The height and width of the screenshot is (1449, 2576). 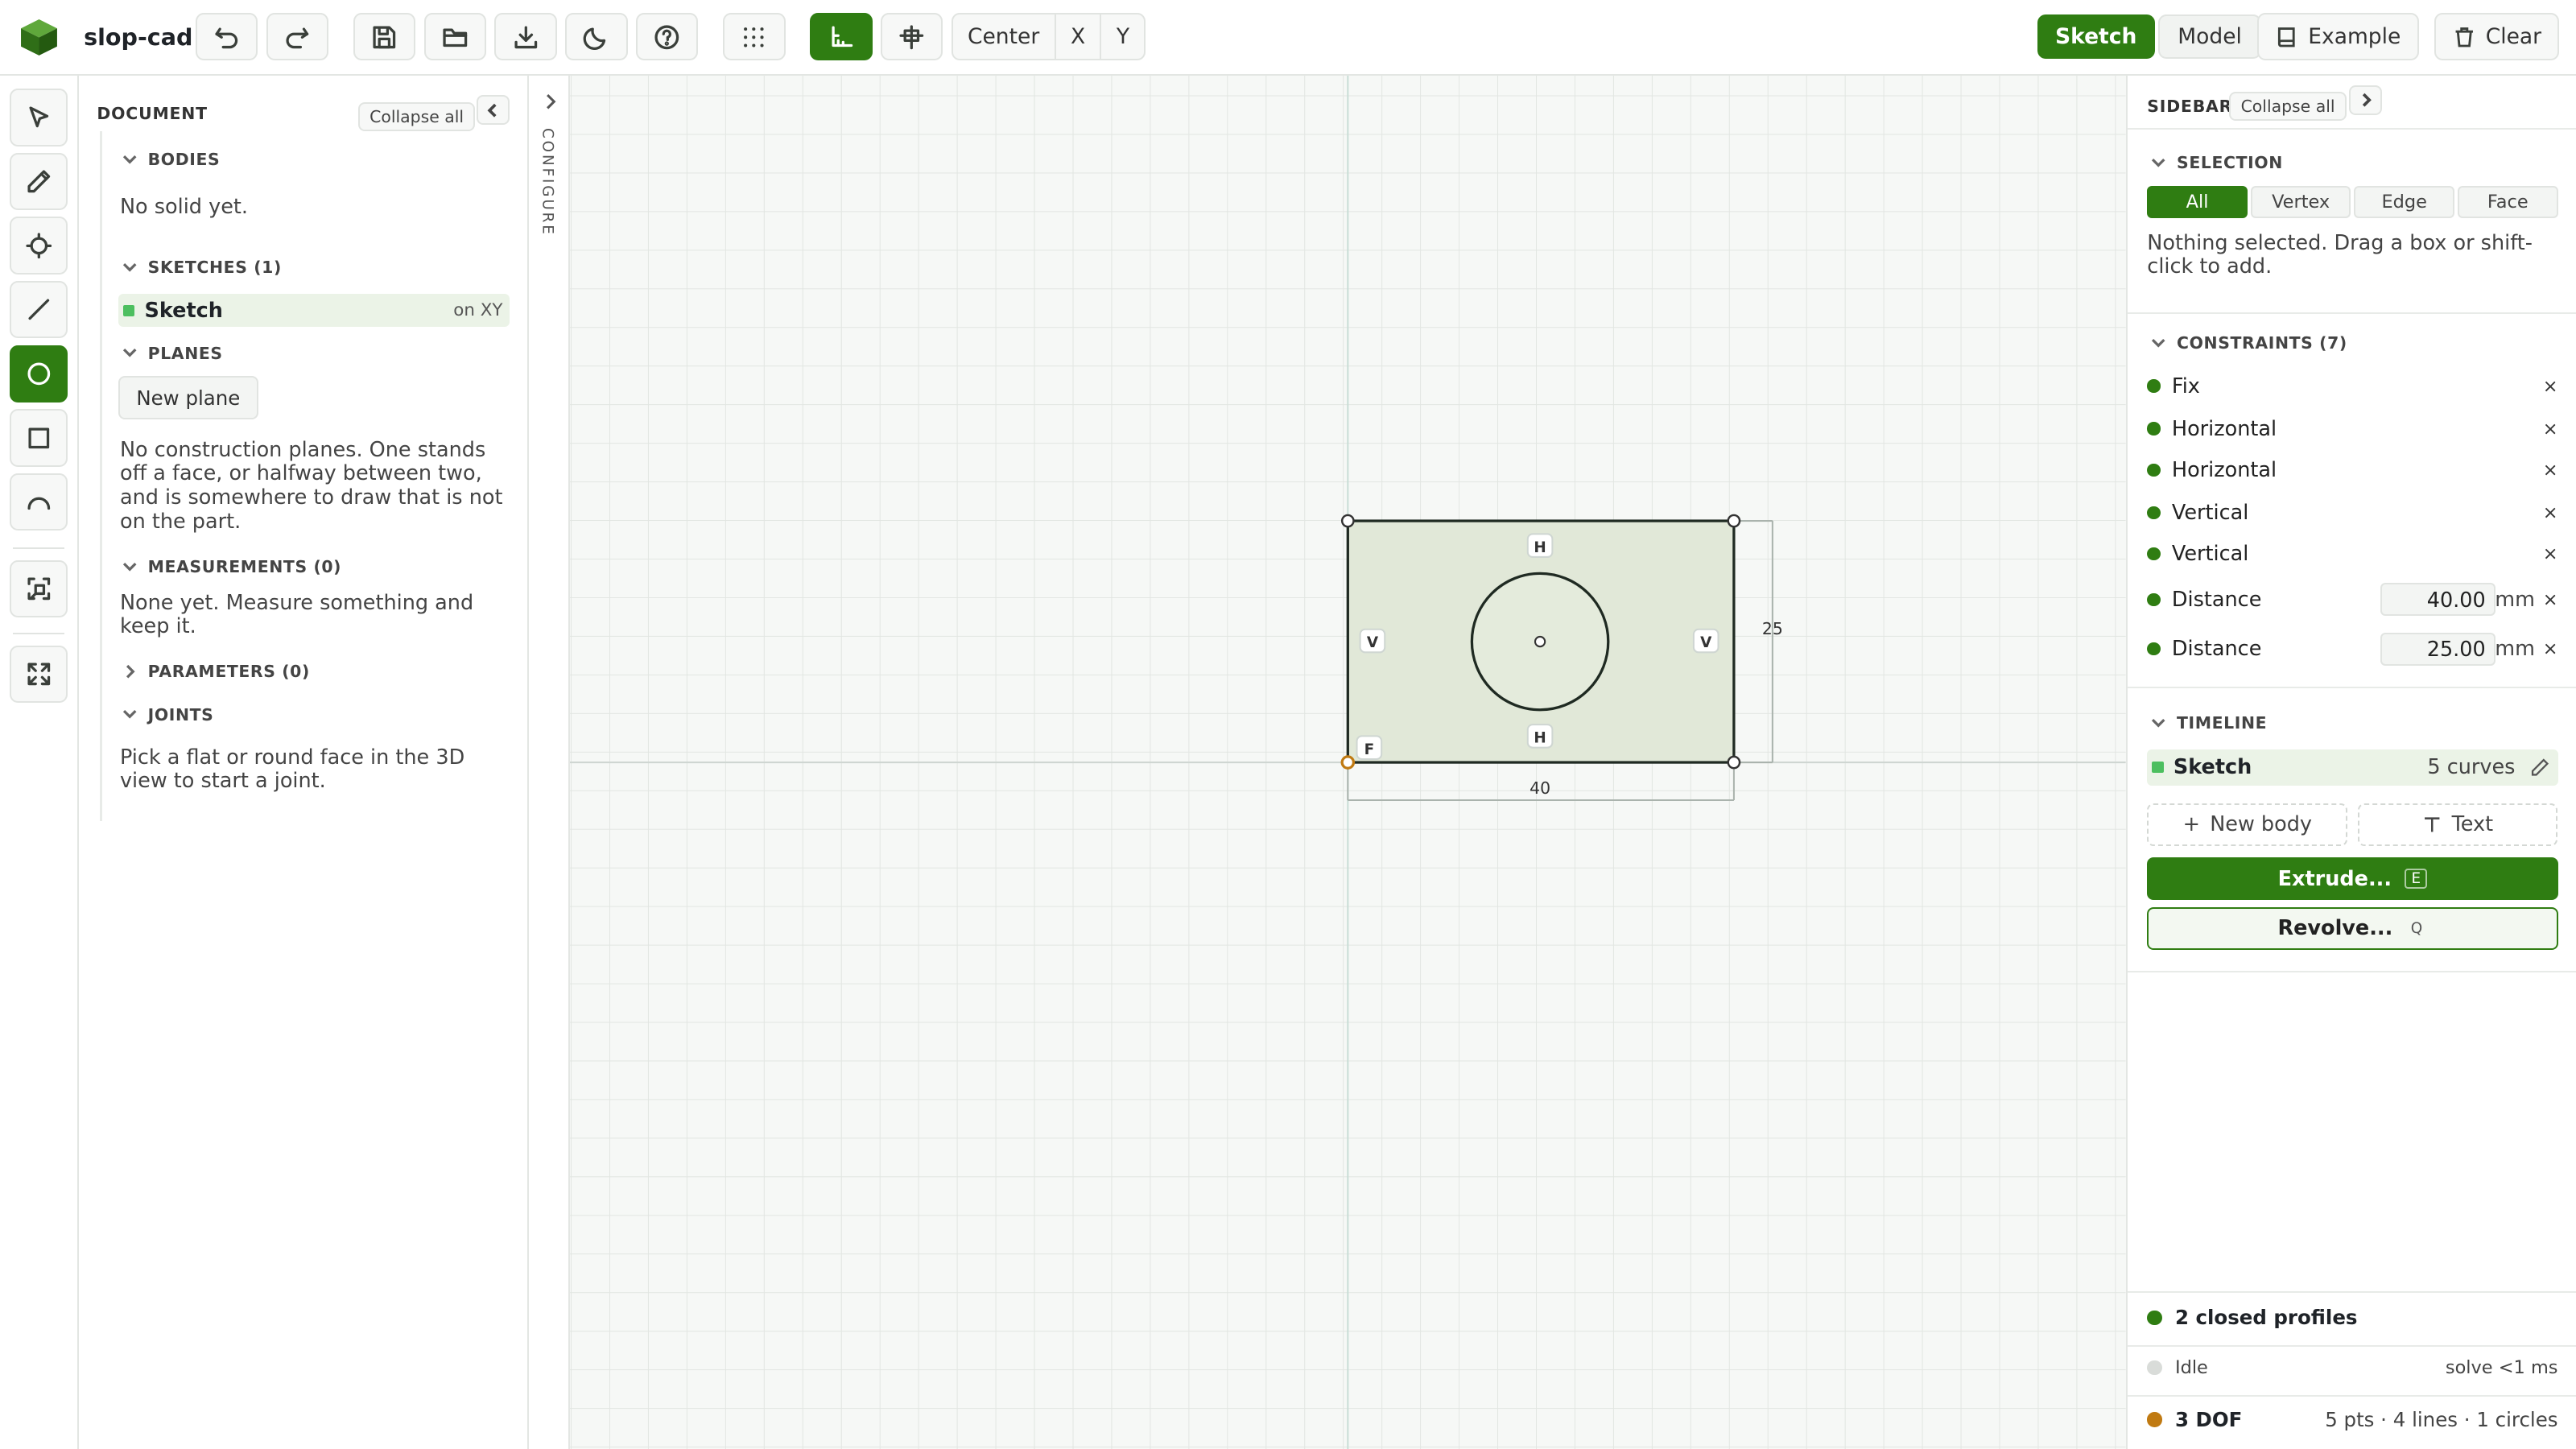 I want to click on new-plane-button: New plane, so click(x=188, y=397).